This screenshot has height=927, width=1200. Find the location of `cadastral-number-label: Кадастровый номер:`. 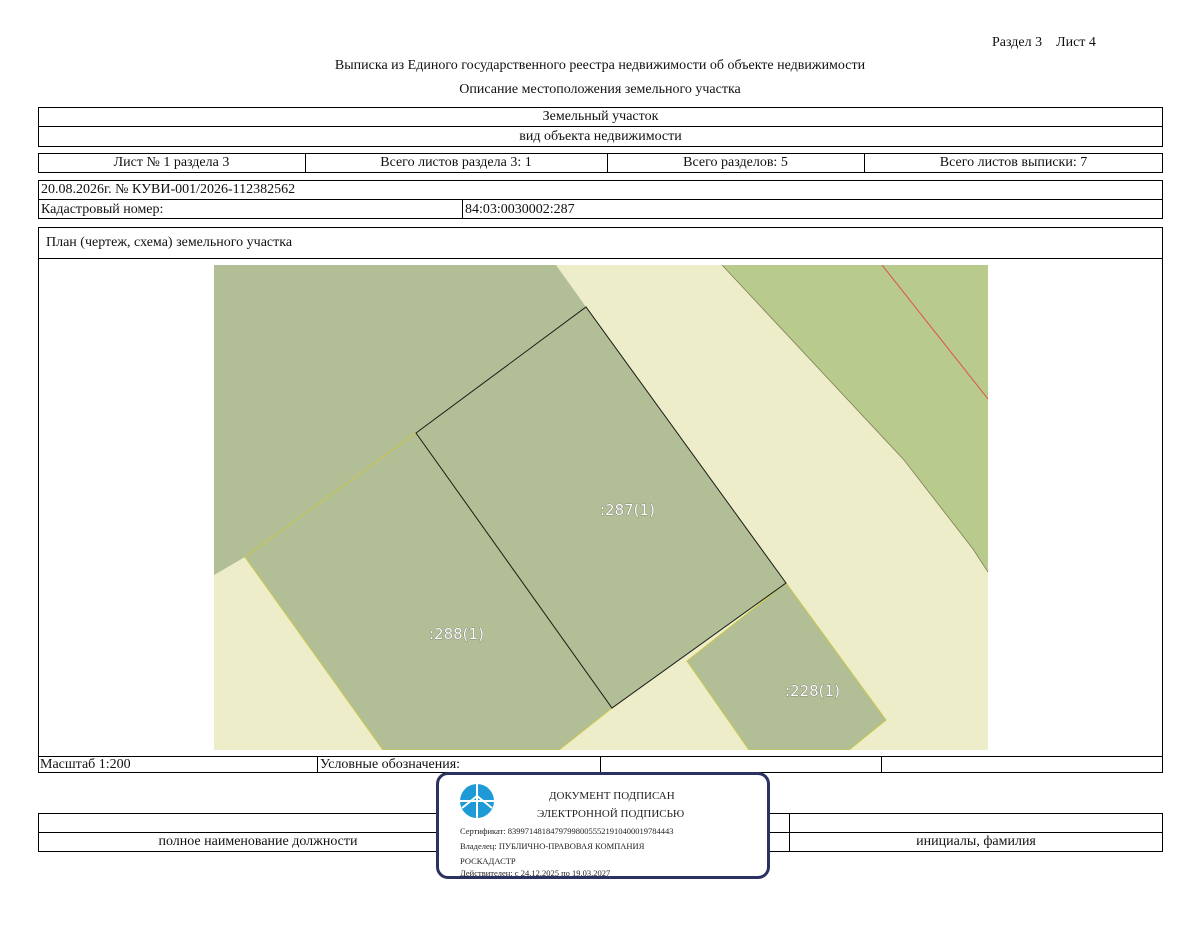

cadastral-number-label: Кадастровый номер: is located at coordinates (102, 209).